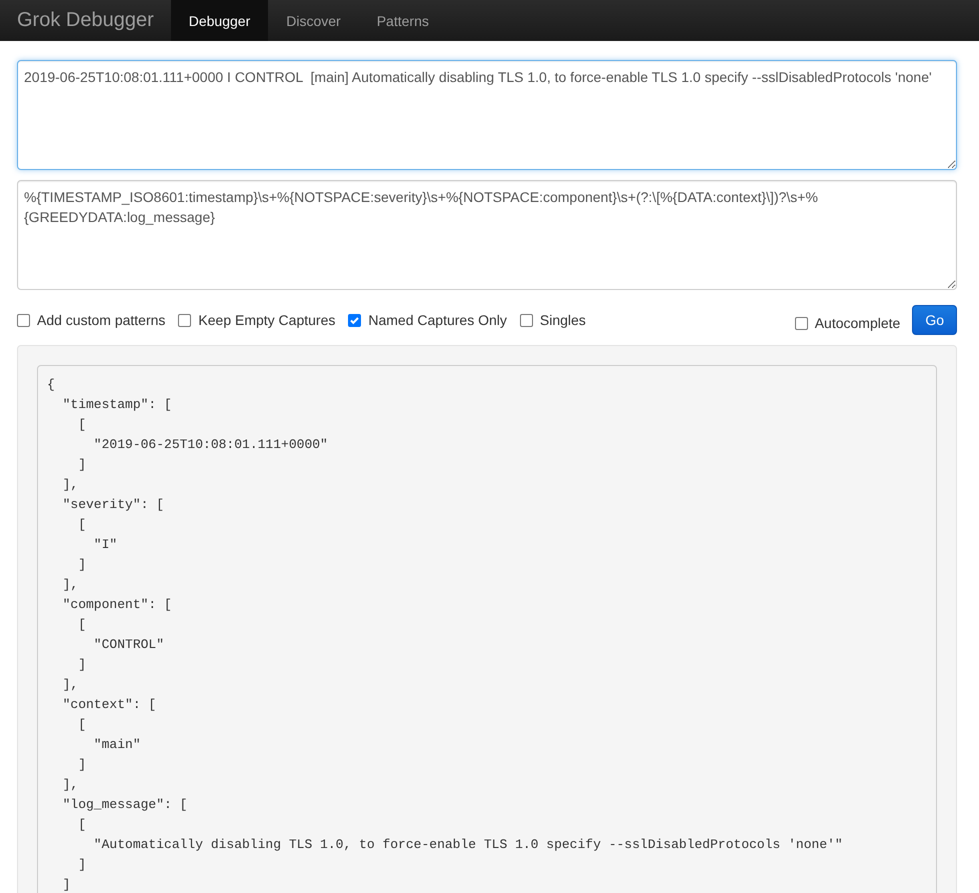  Describe the element at coordinates (125, 805) in the screenshot. I see `code-line: "log_message": [` at that location.